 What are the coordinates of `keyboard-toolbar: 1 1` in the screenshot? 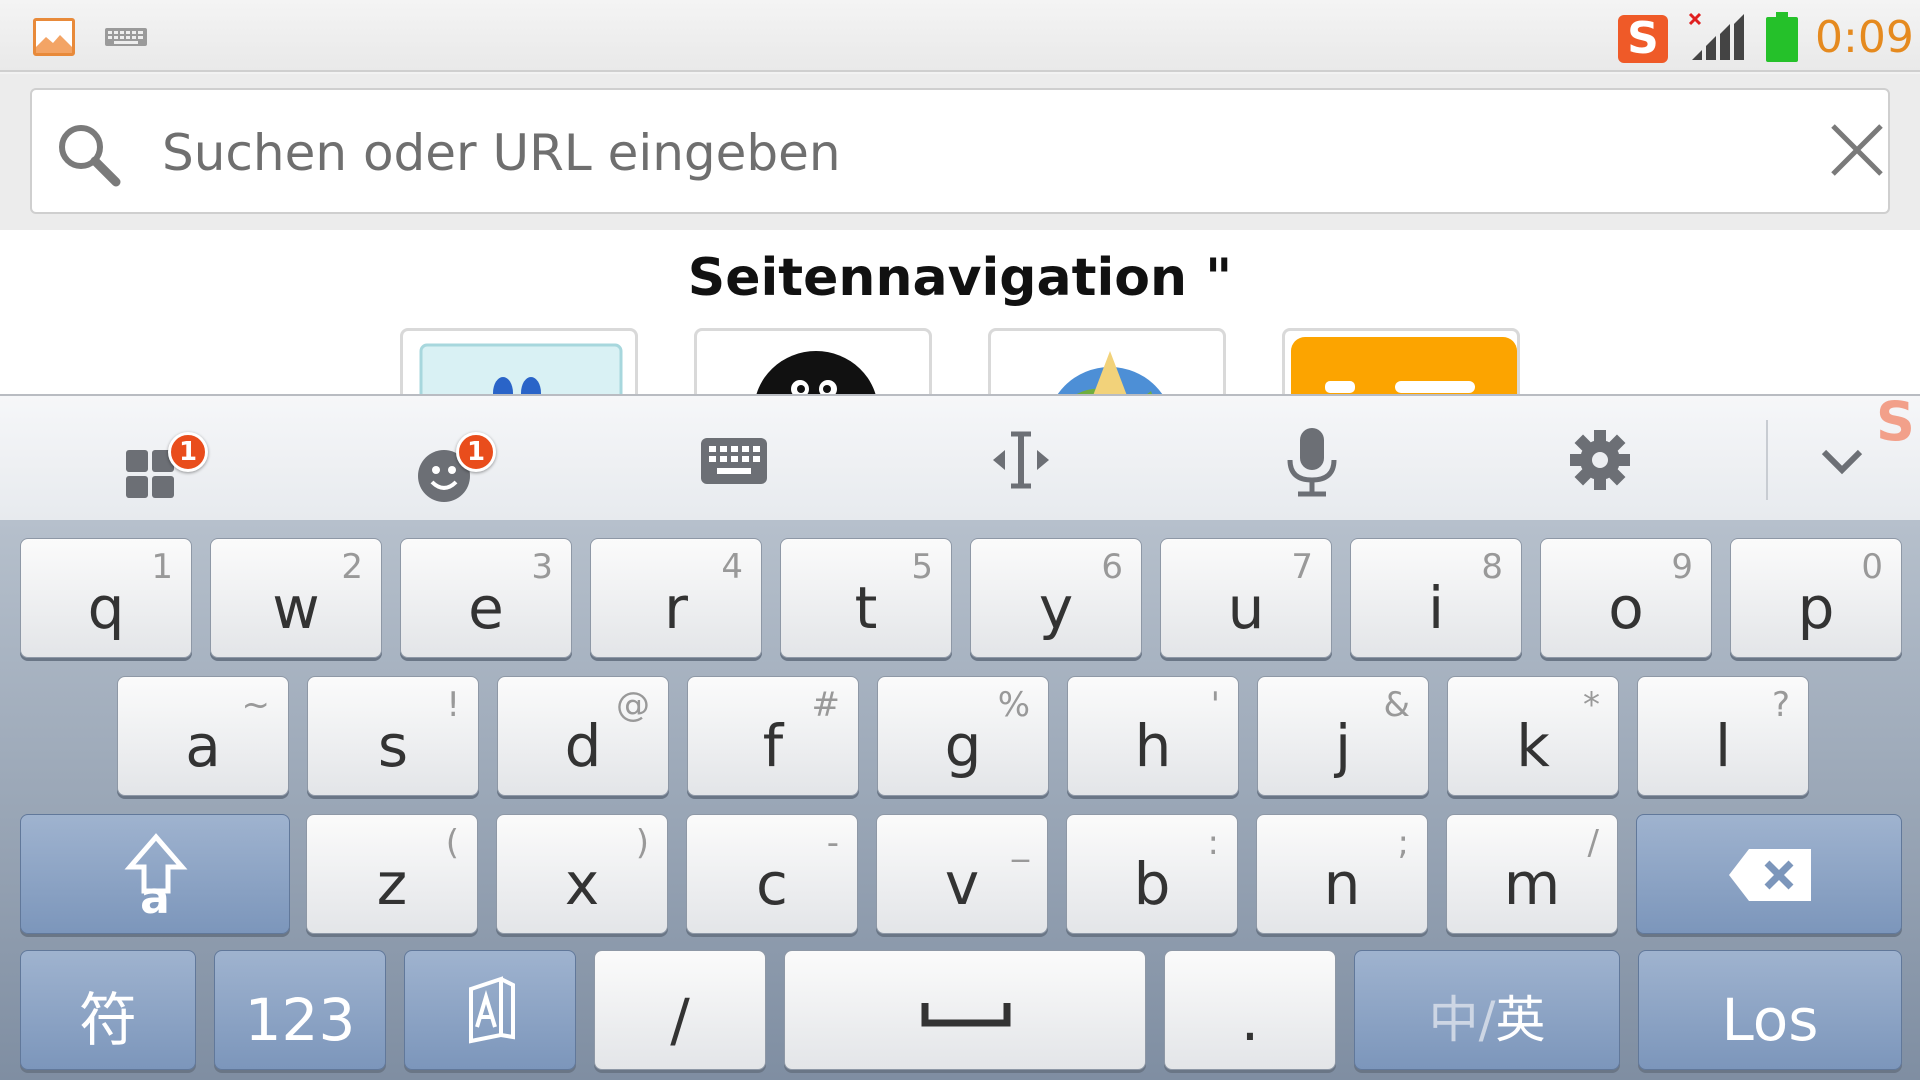 It's located at (960, 457).